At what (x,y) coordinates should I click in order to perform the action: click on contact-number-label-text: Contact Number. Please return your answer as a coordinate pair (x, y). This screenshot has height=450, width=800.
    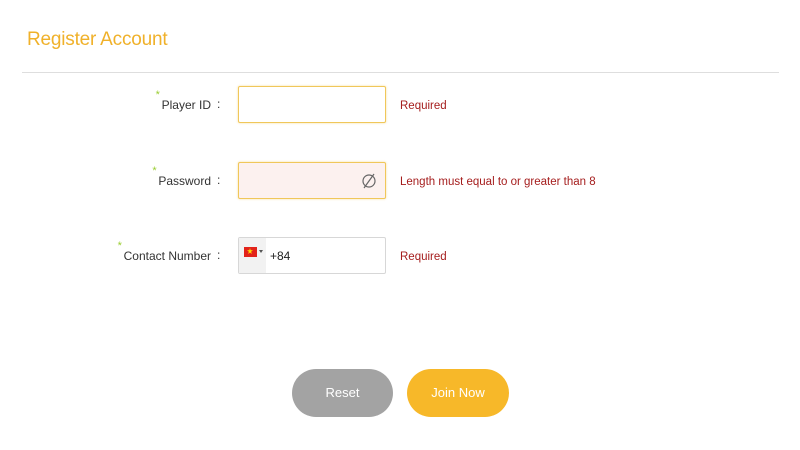
    Looking at the image, I should click on (167, 256).